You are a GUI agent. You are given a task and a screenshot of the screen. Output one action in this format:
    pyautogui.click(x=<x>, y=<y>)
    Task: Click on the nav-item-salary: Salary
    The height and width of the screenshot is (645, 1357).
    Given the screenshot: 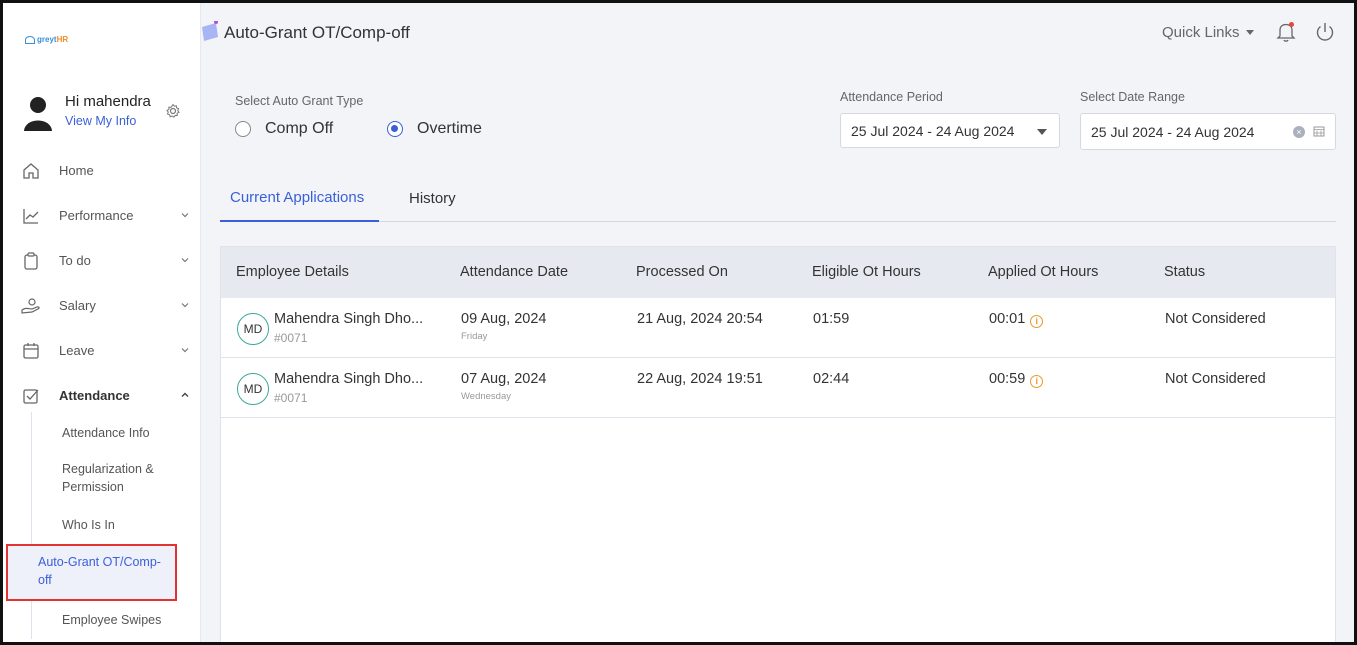 What is the action you would take?
    pyautogui.click(x=102, y=305)
    